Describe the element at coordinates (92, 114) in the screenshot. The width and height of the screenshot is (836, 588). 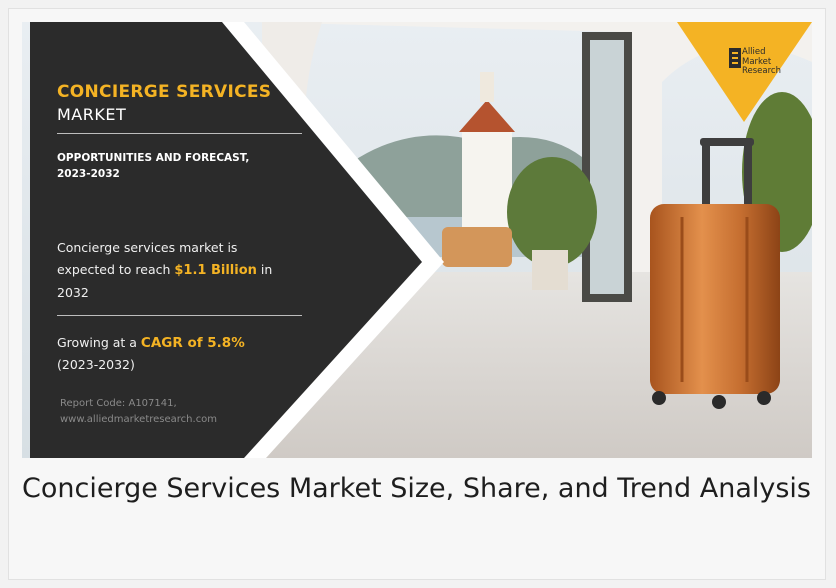
I see `title-rest: MARKET` at that location.